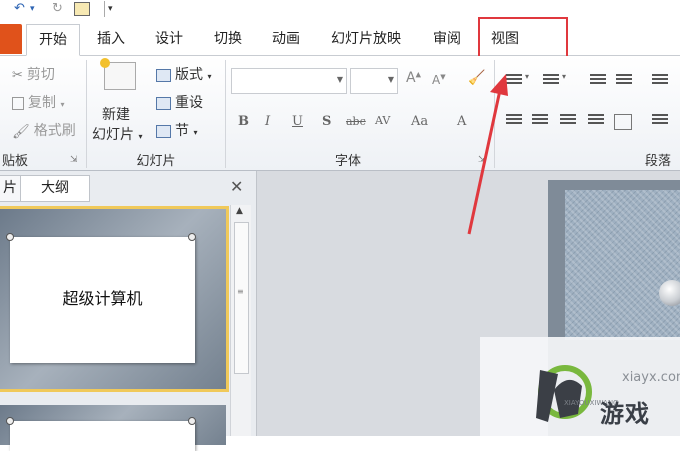 Image resolution: width=680 pixels, height=451 pixels. What do you see at coordinates (14, 161) in the screenshot?
I see `clipboard-group-label: 贴板` at bounding box center [14, 161].